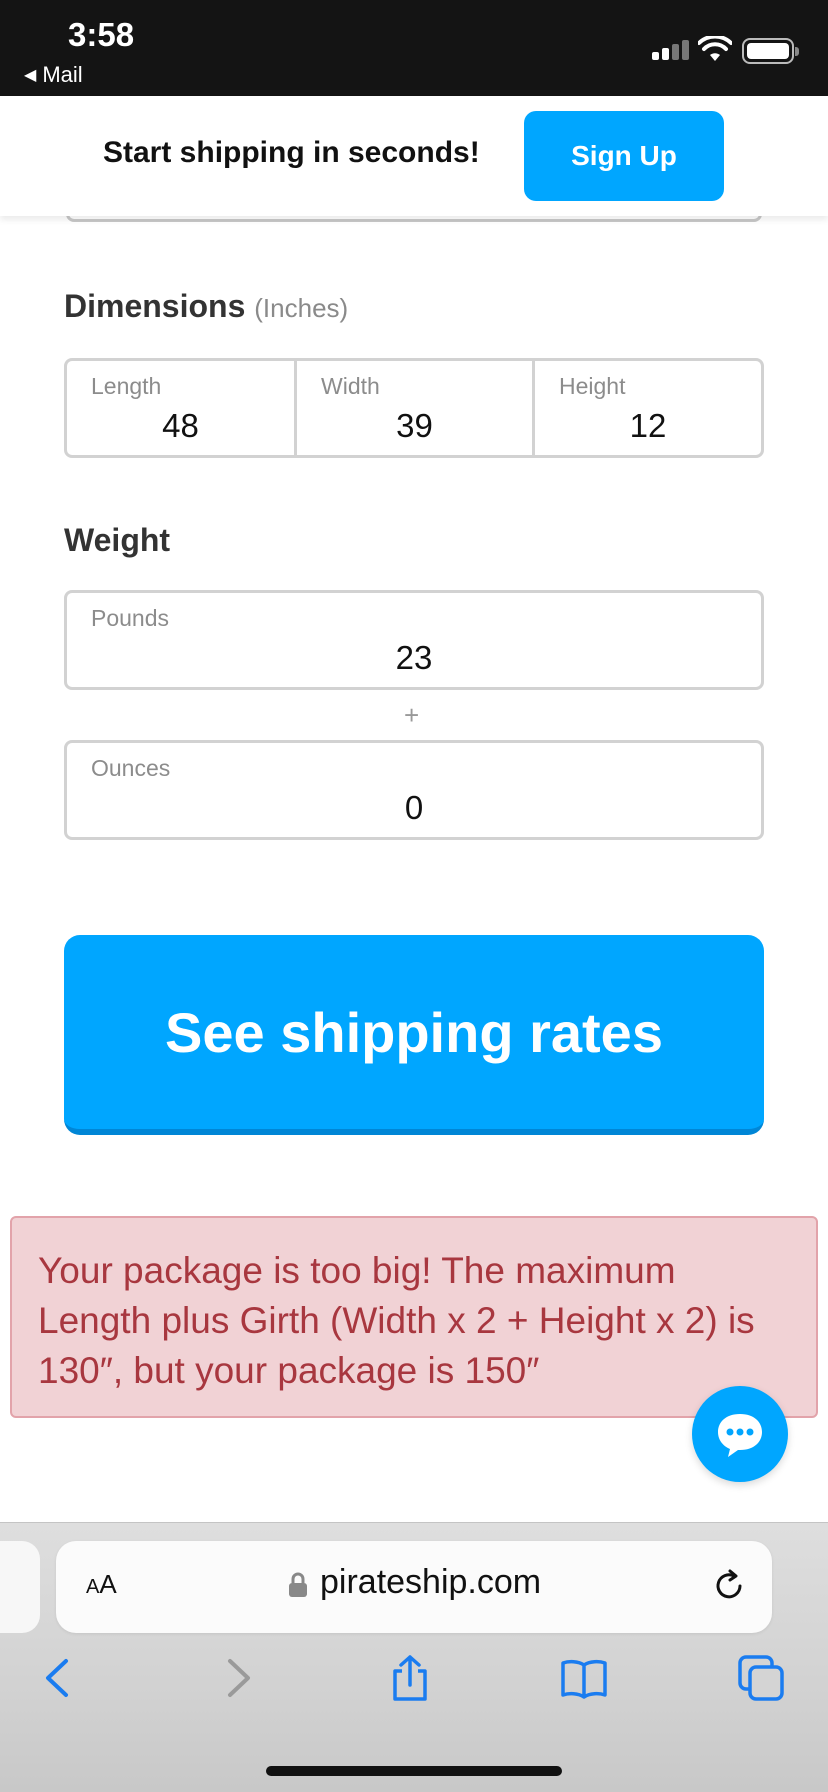  What do you see at coordinates (291, 152) in the screenshot?
I see `banner-tagline: Start shipping in seconds!` at bounding box center [291, 152].